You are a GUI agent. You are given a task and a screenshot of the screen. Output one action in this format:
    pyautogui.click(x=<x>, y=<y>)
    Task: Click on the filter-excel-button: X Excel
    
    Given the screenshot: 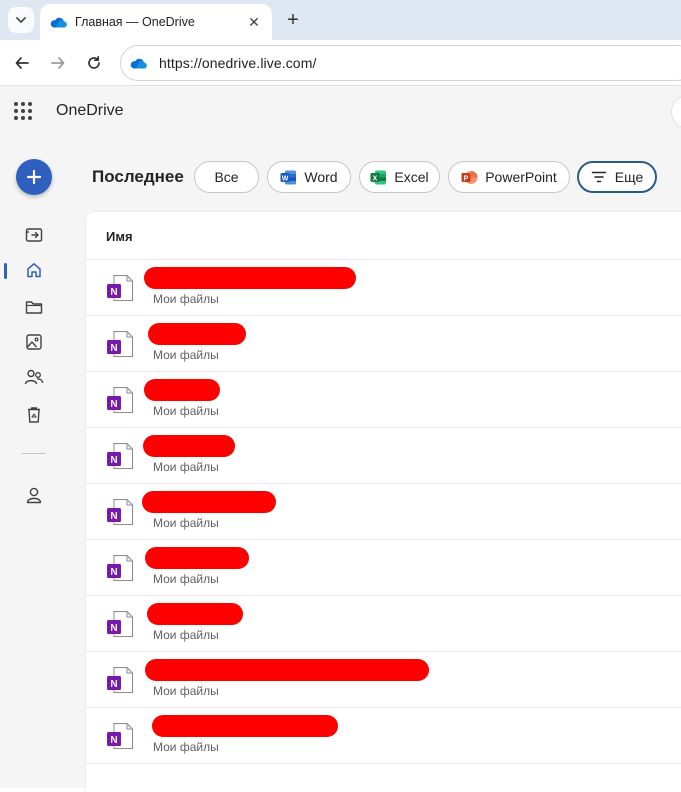 What is the action you would take?
    pyautogui.click(x=399, y=177)
    